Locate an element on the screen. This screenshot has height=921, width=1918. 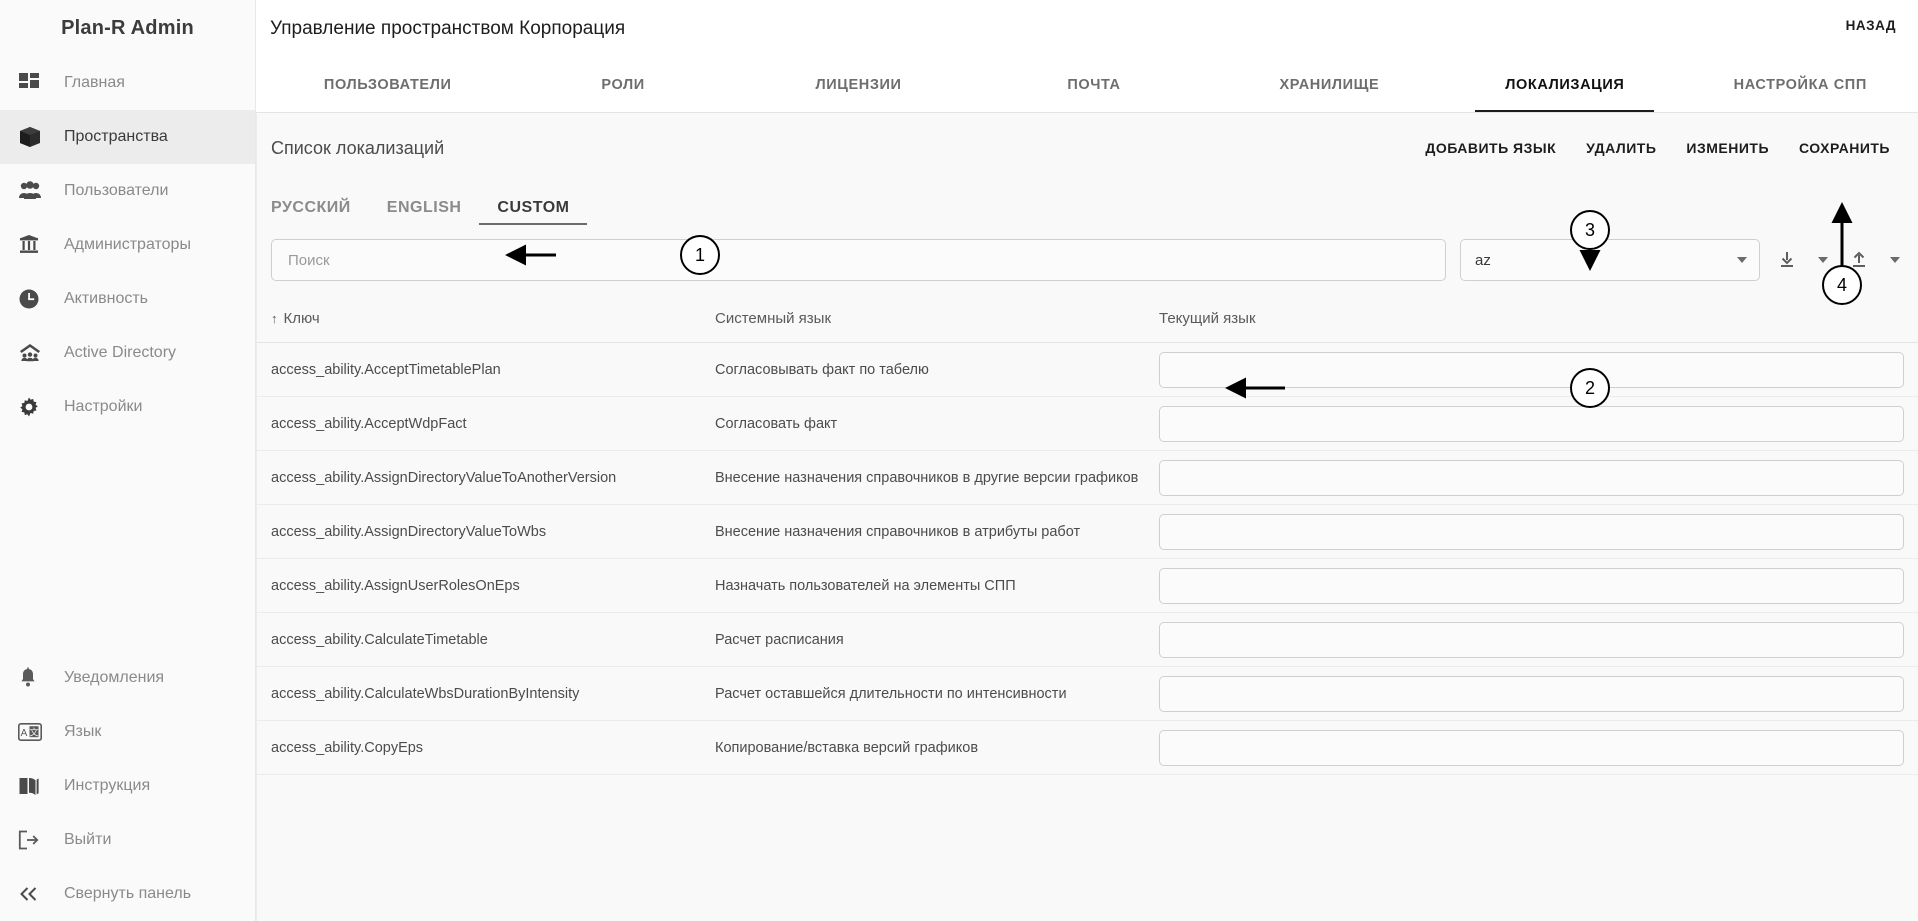
tab-roles: РОЛИ is located at coordinates (622, 85).